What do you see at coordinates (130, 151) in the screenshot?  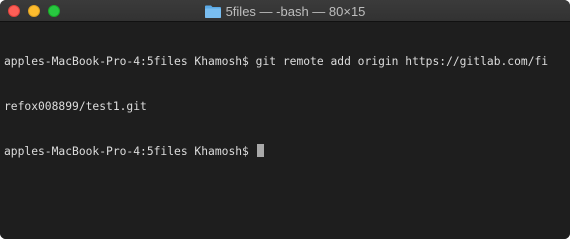 I see `terminal-prompt: apples-MacBook-Pro-4:5files Khamosh$` at bounding box center [130, 151].